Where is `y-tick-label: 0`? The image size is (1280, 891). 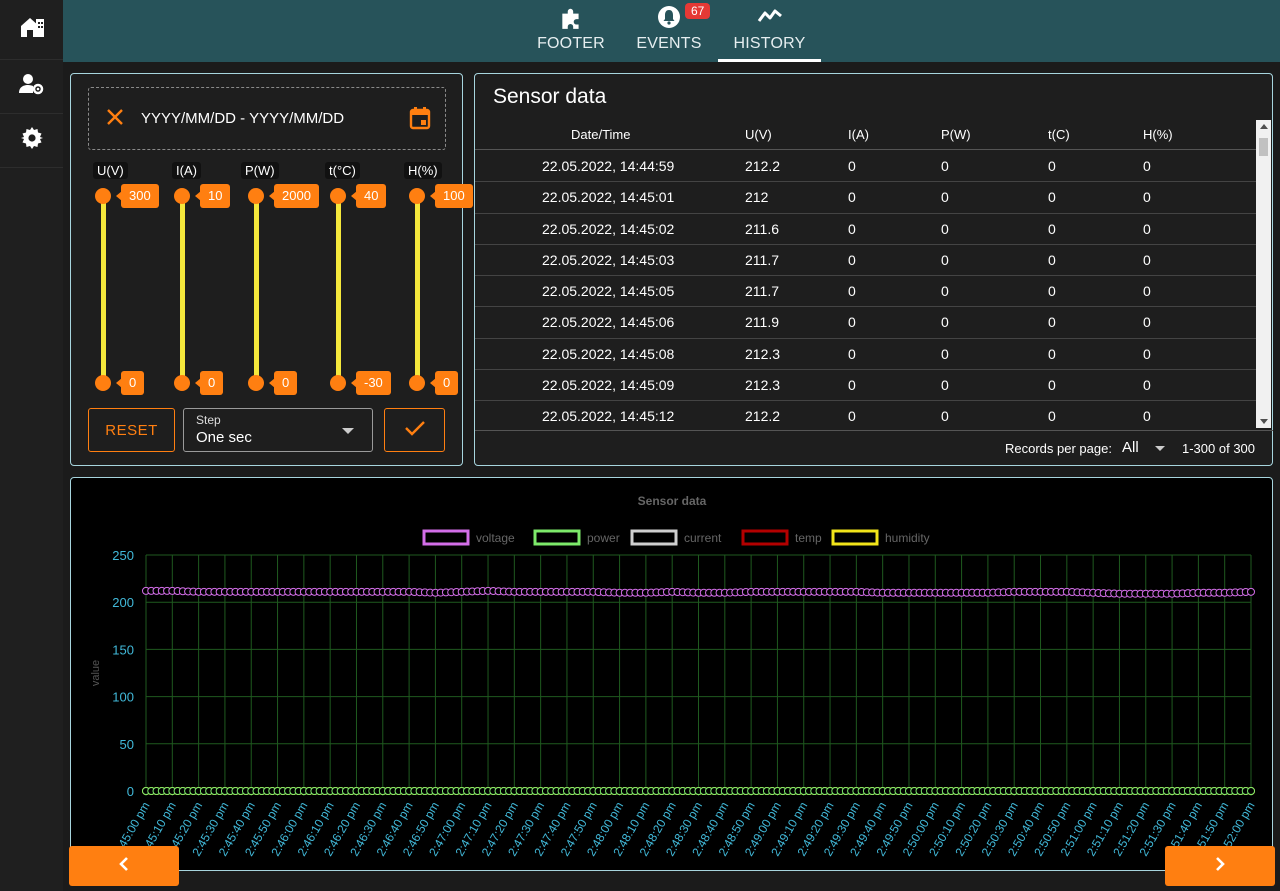
y-tick-label: 0 is located at coordinates (130, 791).